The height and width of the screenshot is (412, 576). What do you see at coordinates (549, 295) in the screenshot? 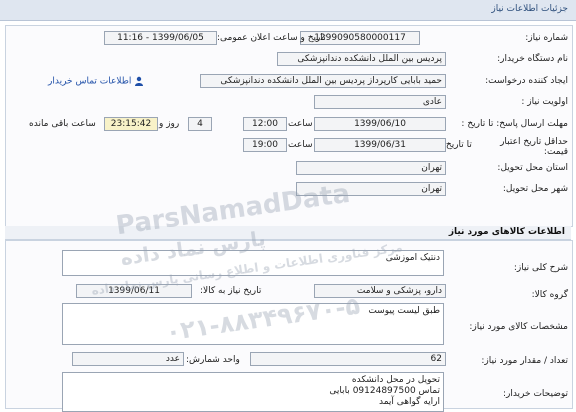
I see `goods-group-label: گروه کالا:` at bounding box center [549, 295].